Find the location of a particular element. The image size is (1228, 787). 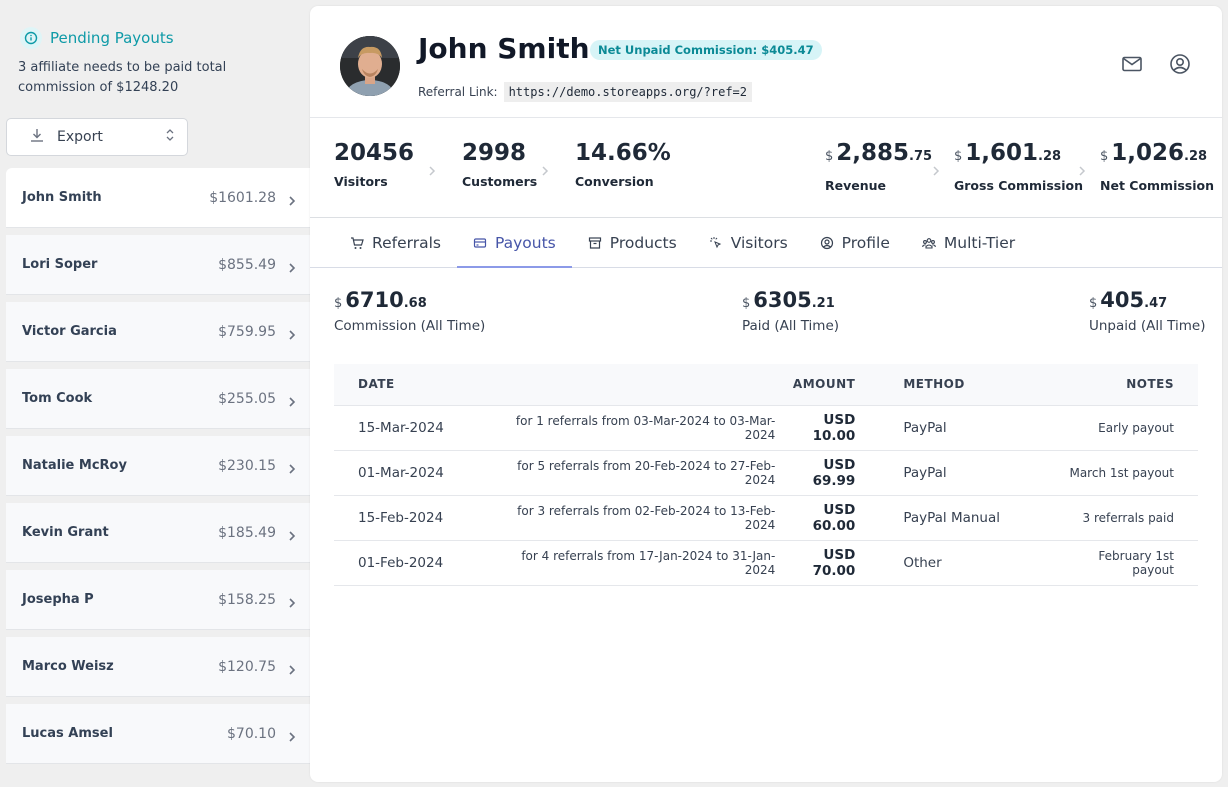

tab-products: Products is located at coordinates (632, 242).